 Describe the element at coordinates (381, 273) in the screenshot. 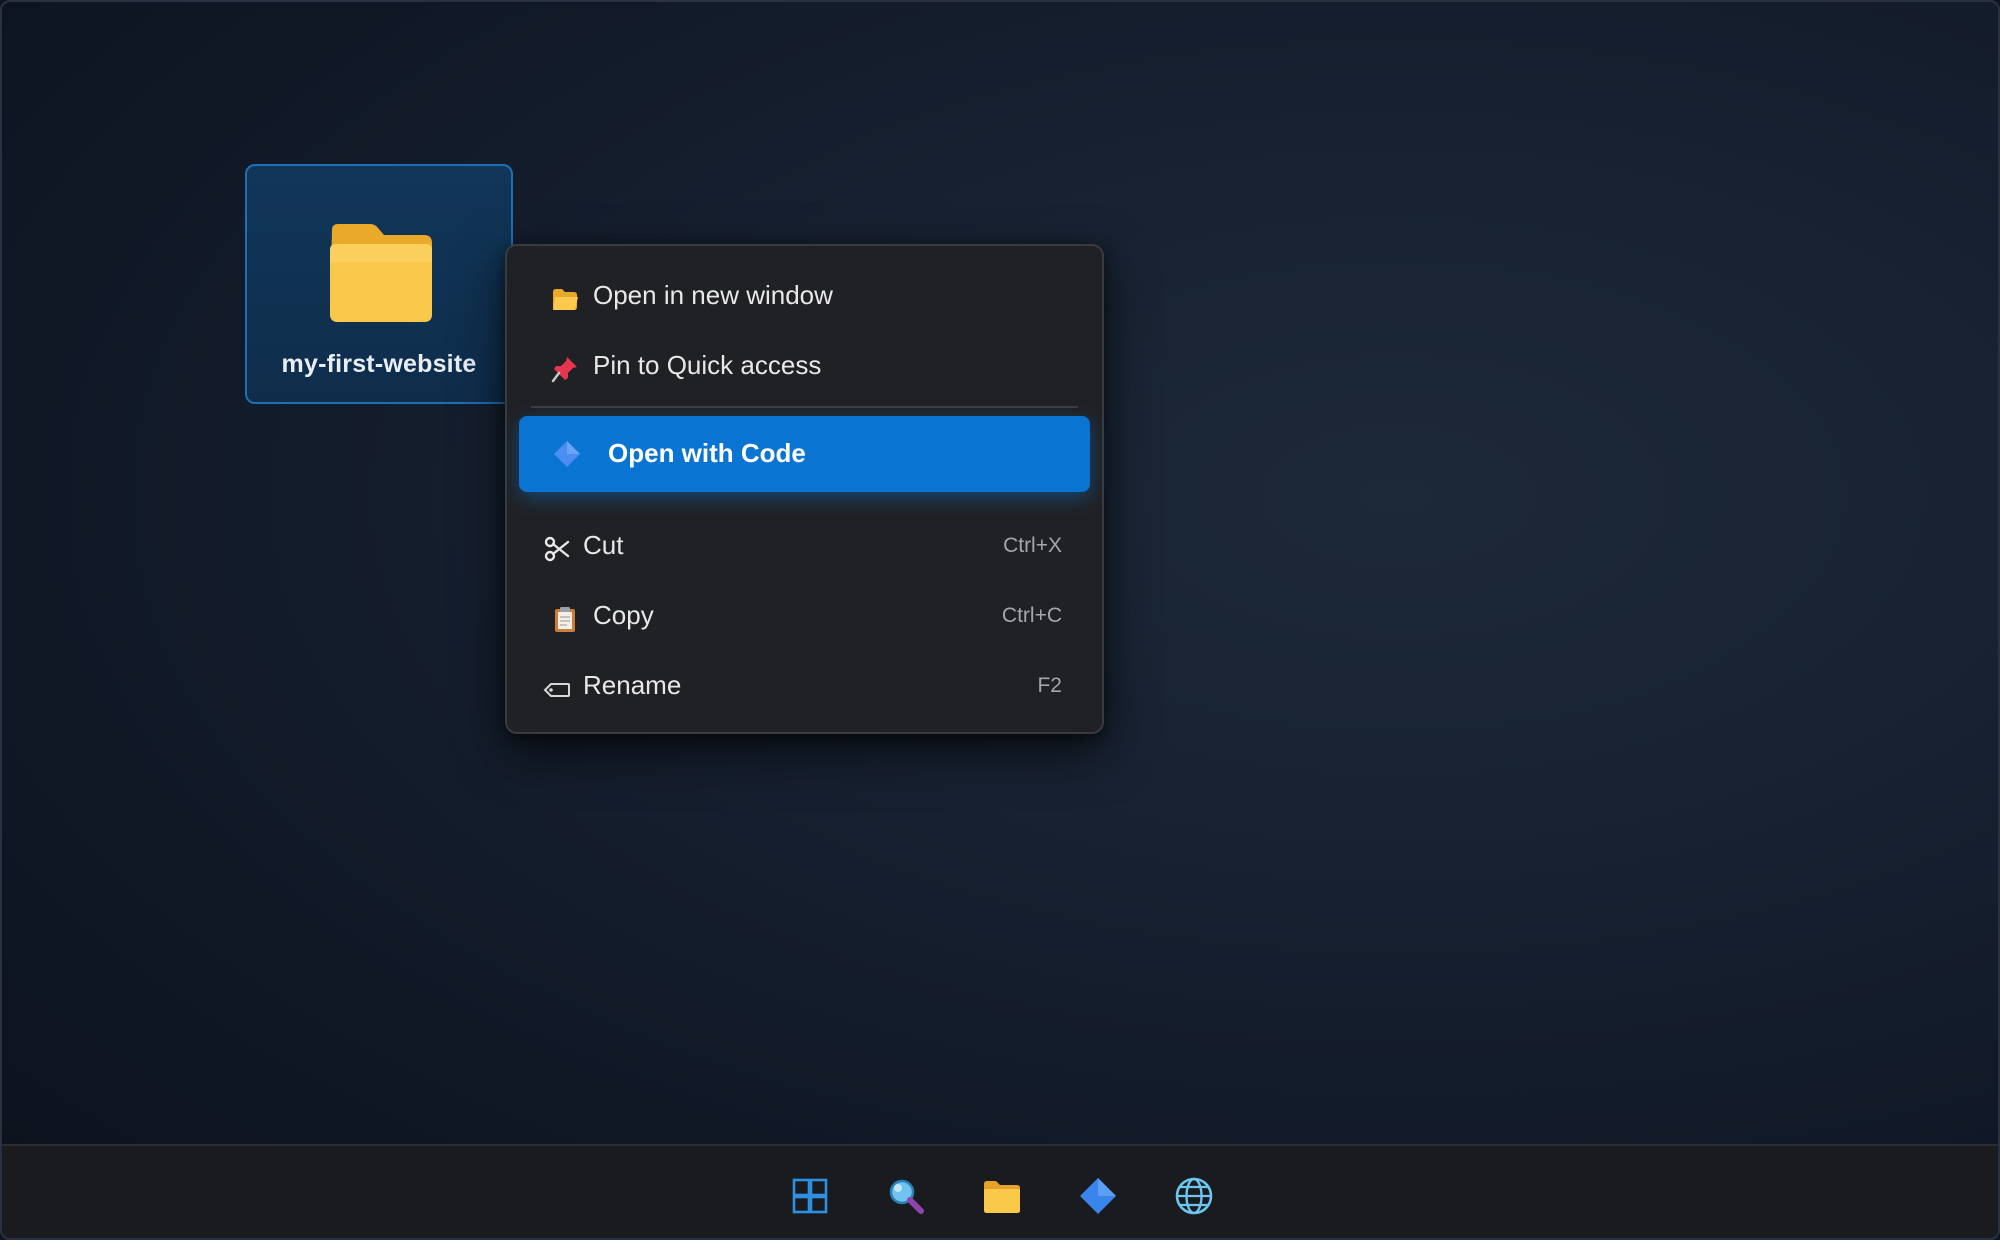

I see `folder-icon` at that location.